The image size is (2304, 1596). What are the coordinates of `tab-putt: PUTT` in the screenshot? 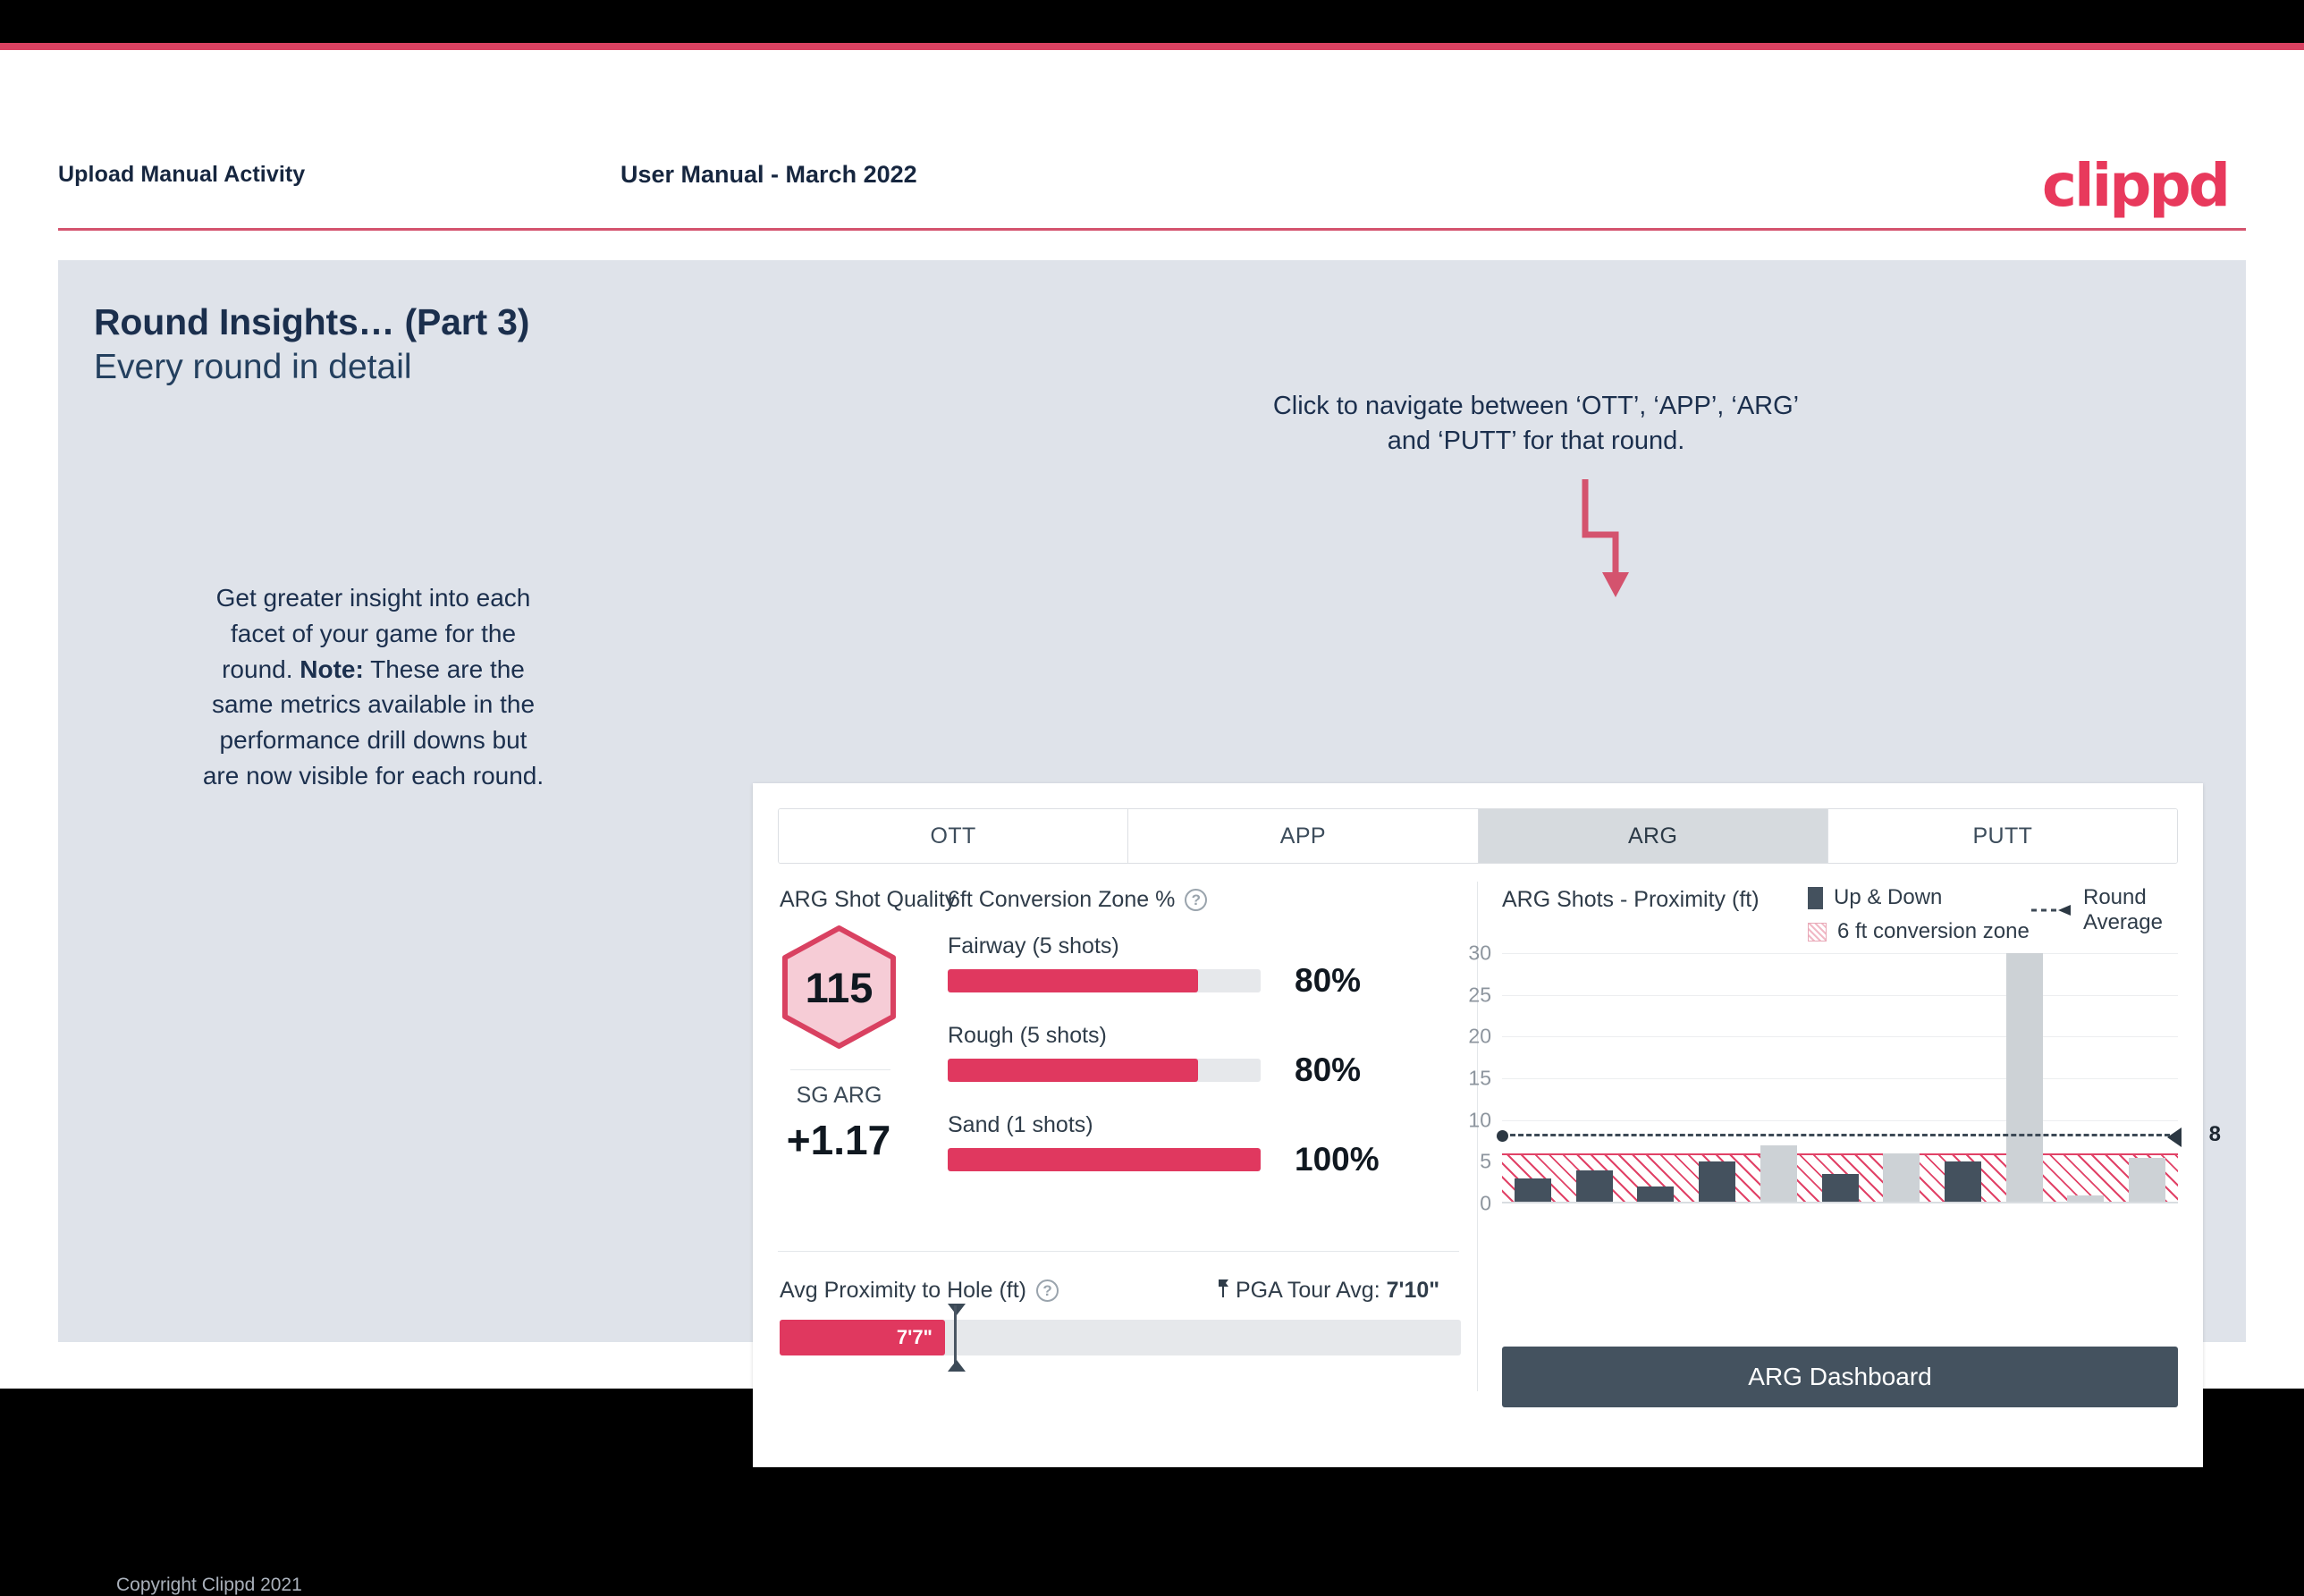 It's located at (2002, 836).